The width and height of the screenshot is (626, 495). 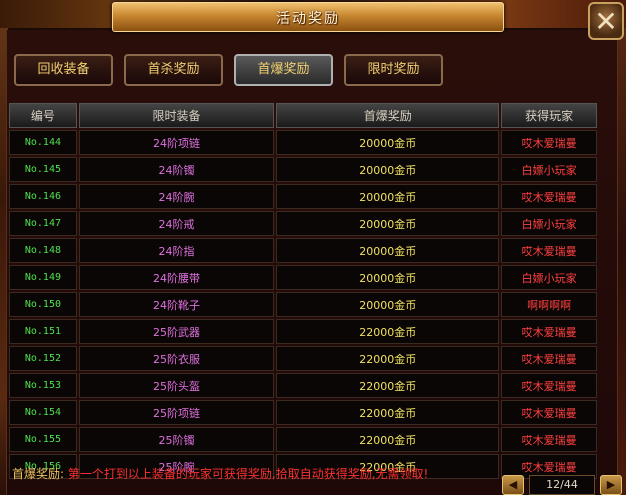 I want to click on title-bar: 活动奖励, so click(x=308, y=17).